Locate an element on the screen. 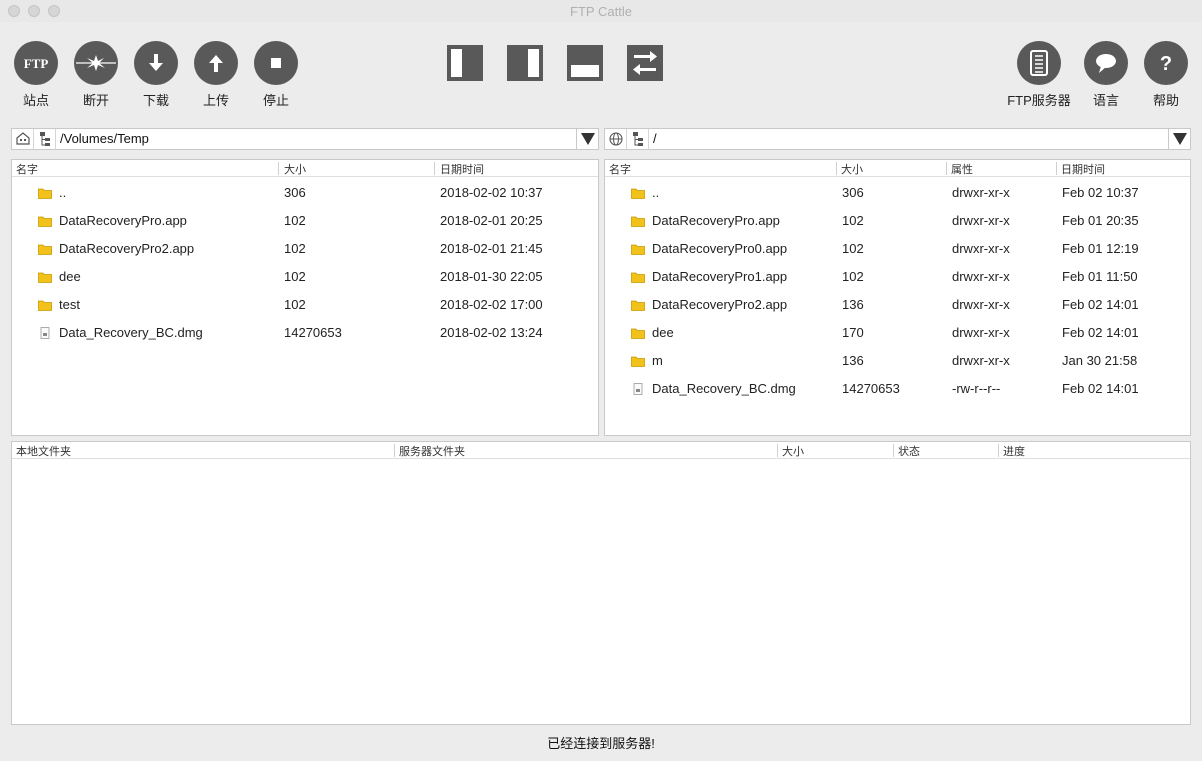 This screenshot has height=761, width=1202. stop-label: 停止 is located at coordinates (275, 100).